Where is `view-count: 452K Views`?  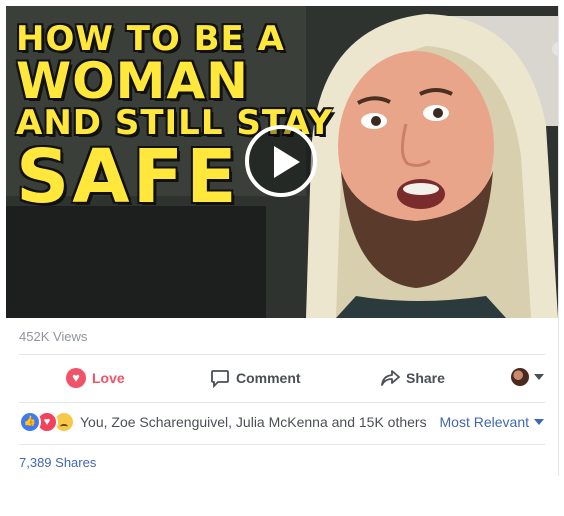 view-count: 452K Views is located at coordinates (53, 336).